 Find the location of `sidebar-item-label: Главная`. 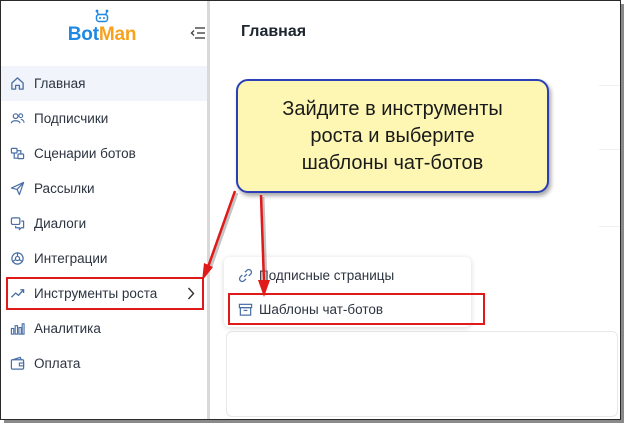

sidebar-item-label: Главная is located at coordinates (60, 83).